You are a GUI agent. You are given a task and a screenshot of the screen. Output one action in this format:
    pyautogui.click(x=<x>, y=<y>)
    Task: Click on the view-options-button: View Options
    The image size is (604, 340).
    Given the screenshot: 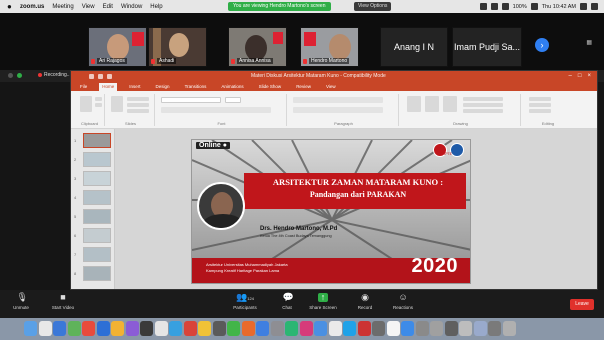 What is the action you would take?
    pyautogui.click(x=373, y=6)
    